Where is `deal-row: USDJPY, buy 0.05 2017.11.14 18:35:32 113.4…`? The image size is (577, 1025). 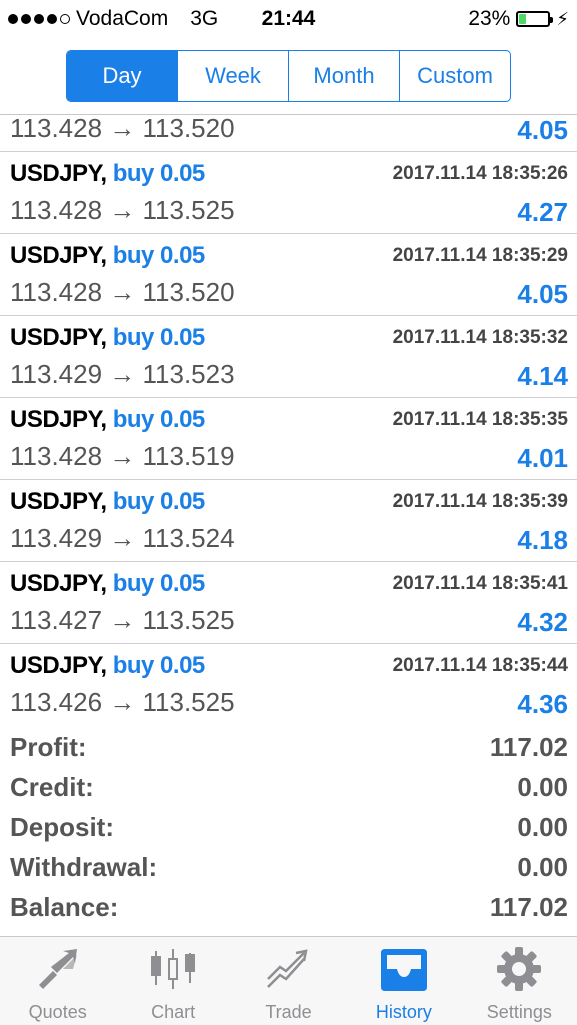
deal-row: USDJPY, buy 0.05 2017.11.14 18:35:32 113.4… is located at coordinates (288, 357).